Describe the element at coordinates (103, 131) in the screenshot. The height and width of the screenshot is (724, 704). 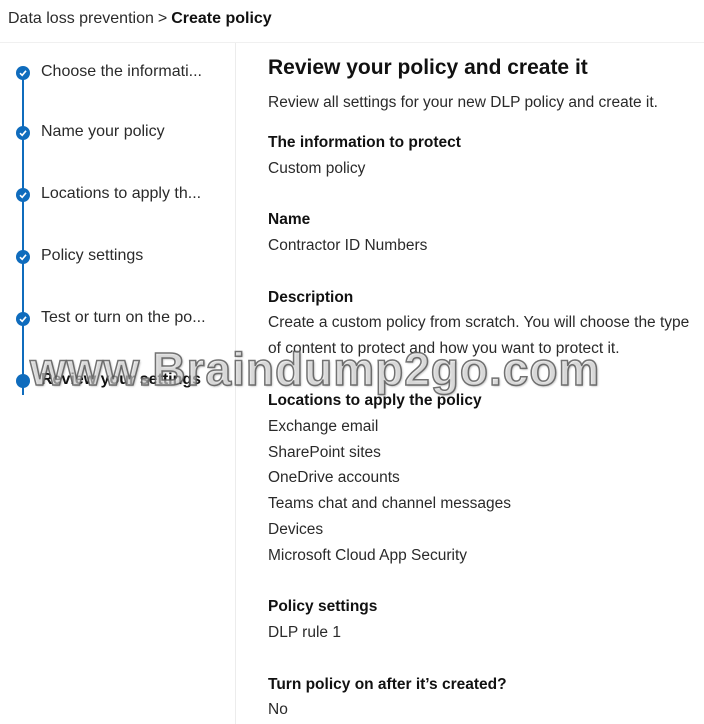
I see `wizard-step-label: Name your policy` at that location.